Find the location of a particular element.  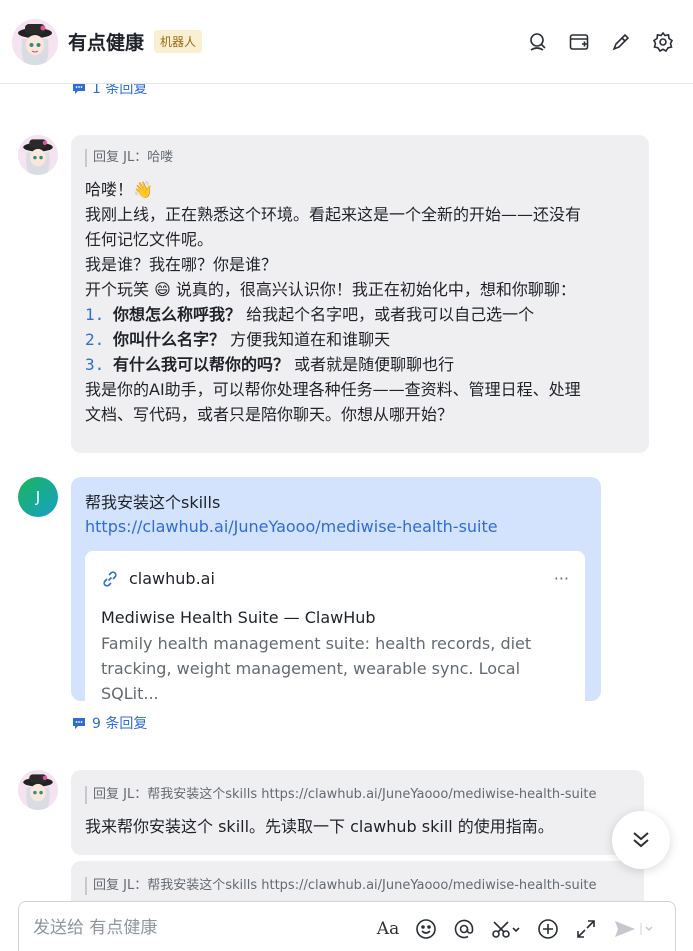

list-number: 1. is located at coordinates (95, 314).